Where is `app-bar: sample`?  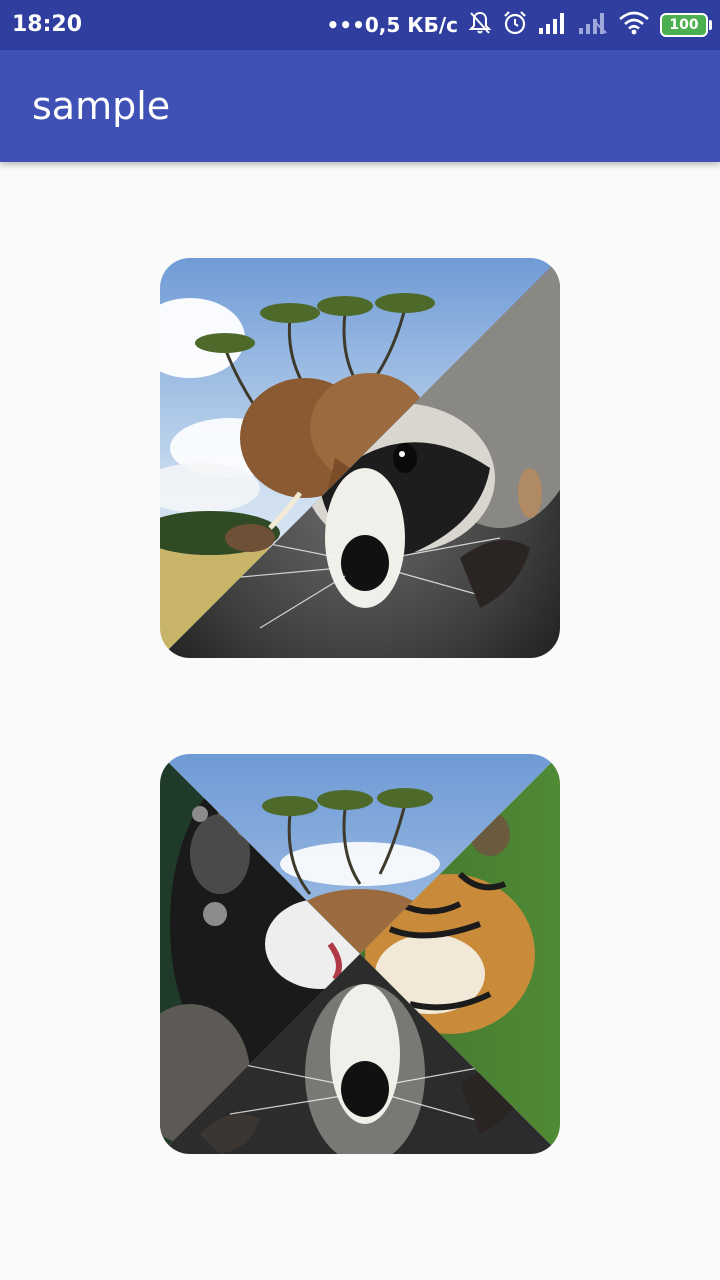
app-bar: sample is located at coordinates (360, 106).